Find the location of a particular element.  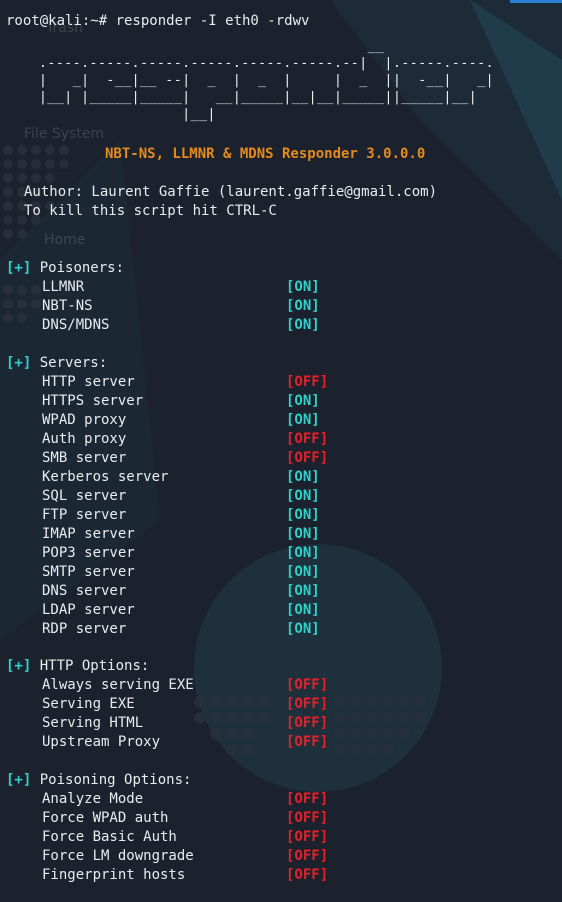

section-header: [+] Poisoning Options: is located at coordinates (98, 780).